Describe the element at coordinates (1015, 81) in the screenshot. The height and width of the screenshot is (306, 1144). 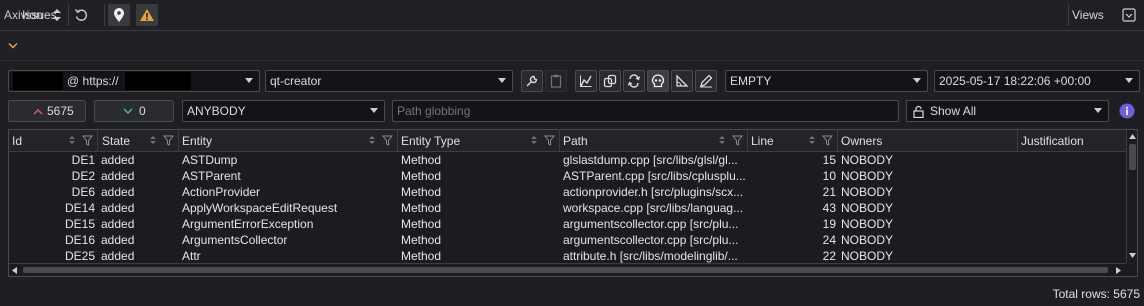
I see `date-select-label: 2025-05-17 18:22:06 +00:00` at that location.